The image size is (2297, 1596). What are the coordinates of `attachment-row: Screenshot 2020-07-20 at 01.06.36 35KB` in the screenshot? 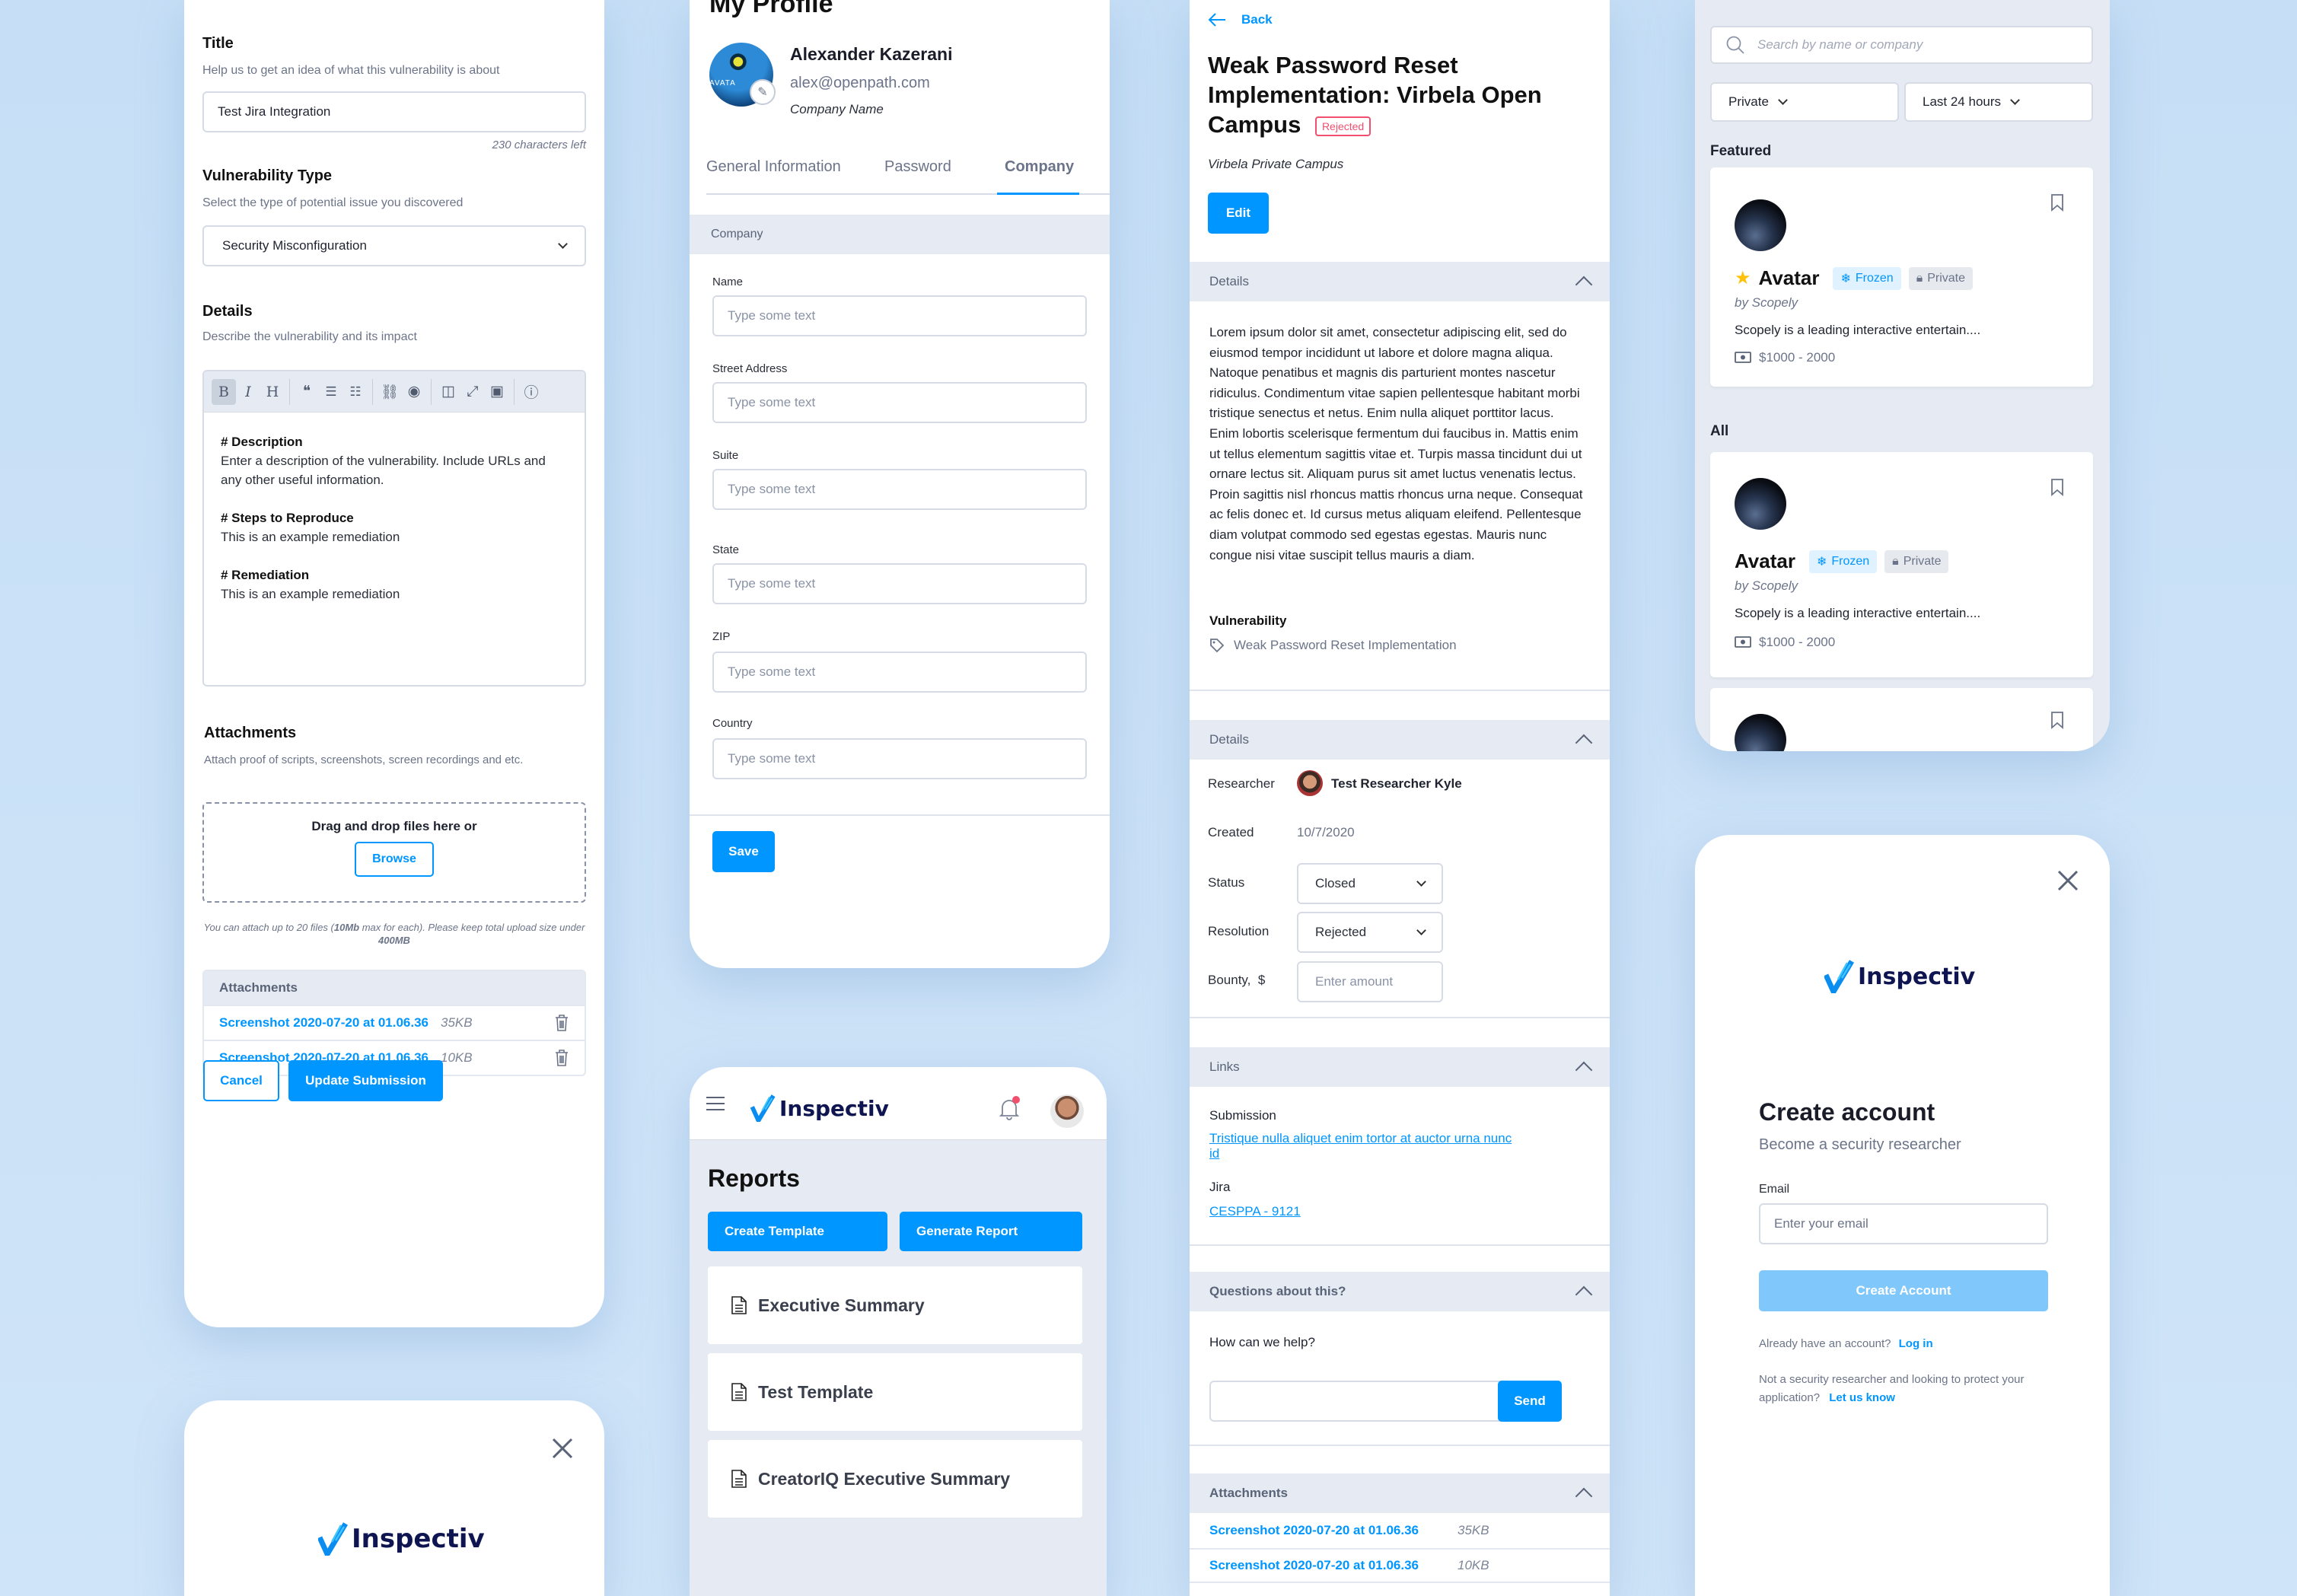 It's located at (394, 1022).